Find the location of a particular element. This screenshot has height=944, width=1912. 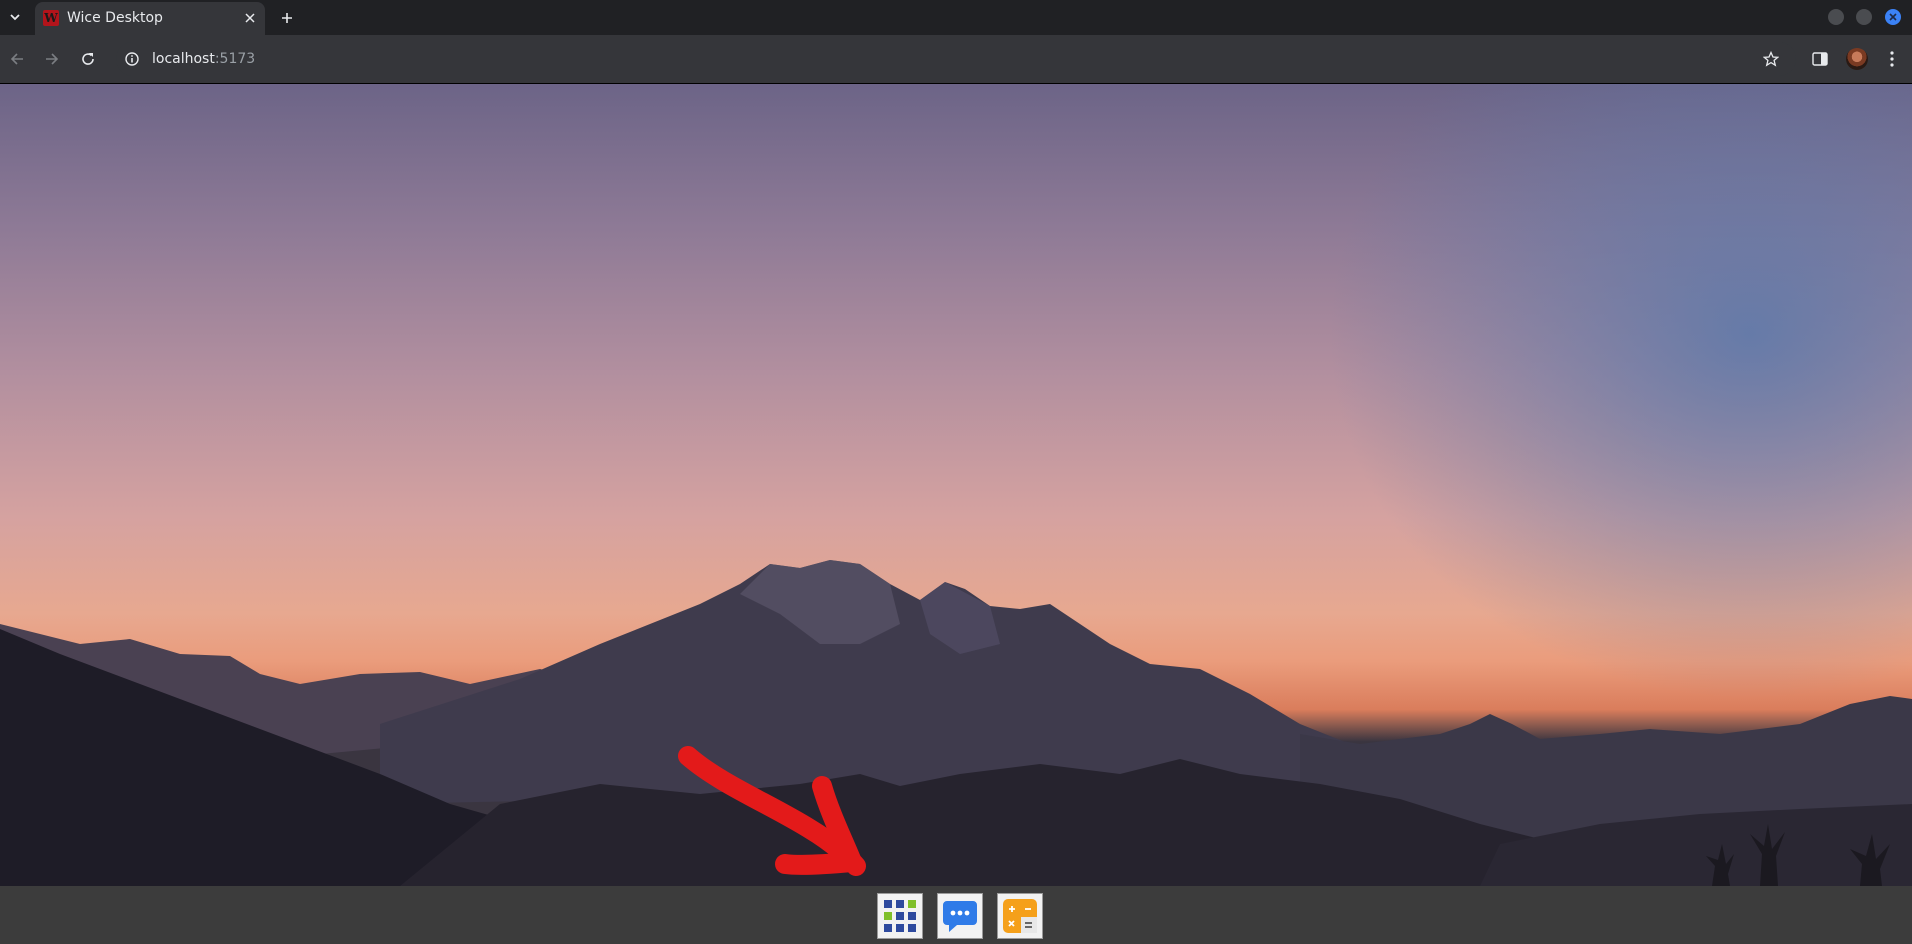

browser-menu-button is located at coordinates (1892, 59).